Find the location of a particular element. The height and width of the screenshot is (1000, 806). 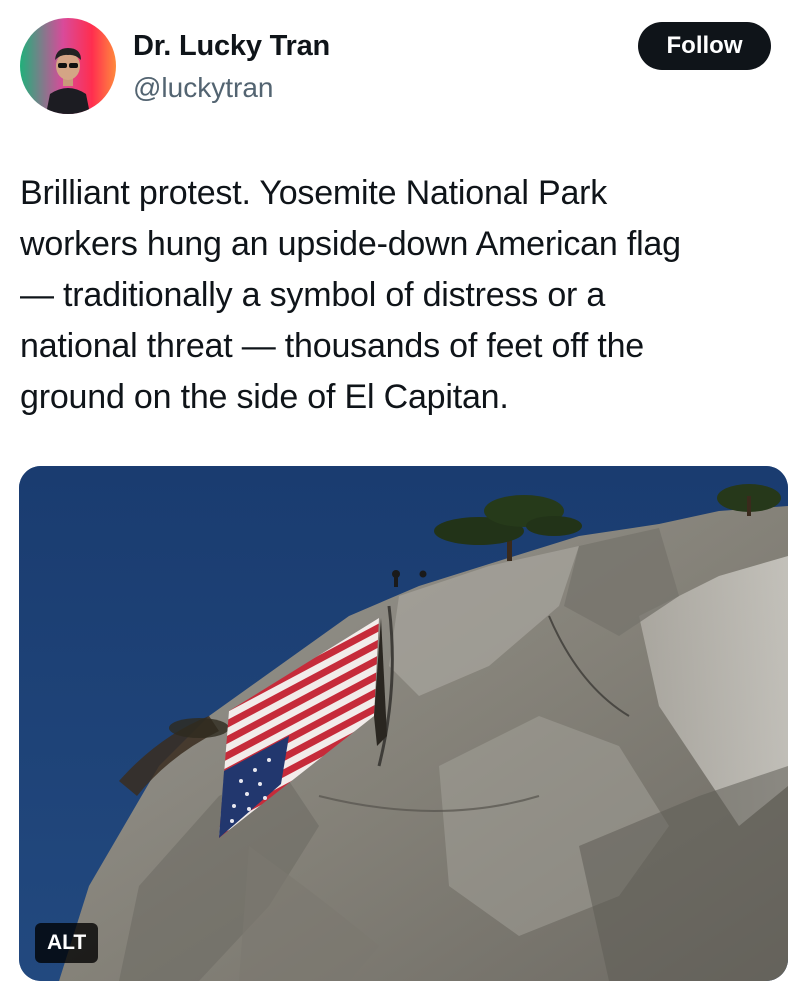

author-display-name: Dr. Lucky Tran is located at coordinates (231, 46).